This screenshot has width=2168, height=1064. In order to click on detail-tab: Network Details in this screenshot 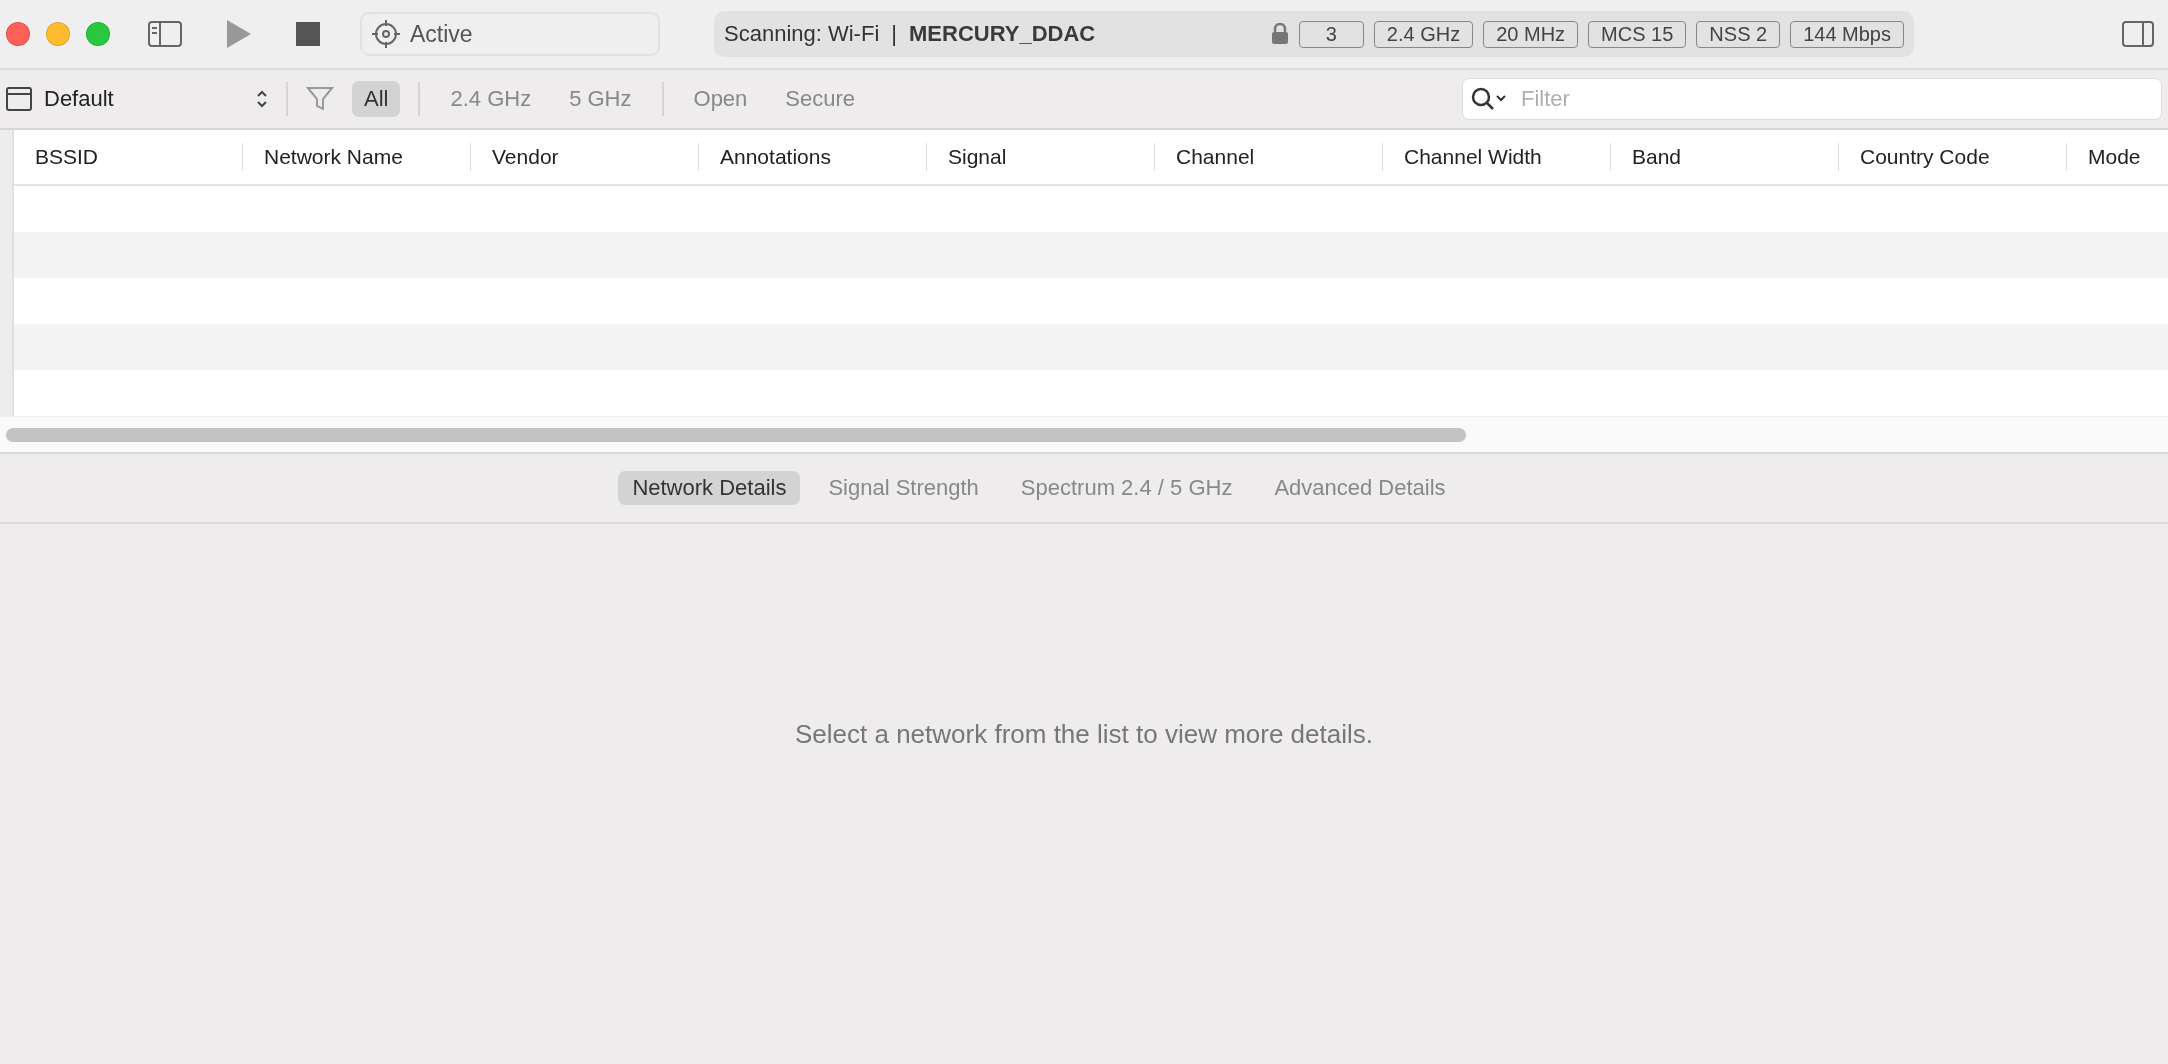, I will do `click(709, 488)`.